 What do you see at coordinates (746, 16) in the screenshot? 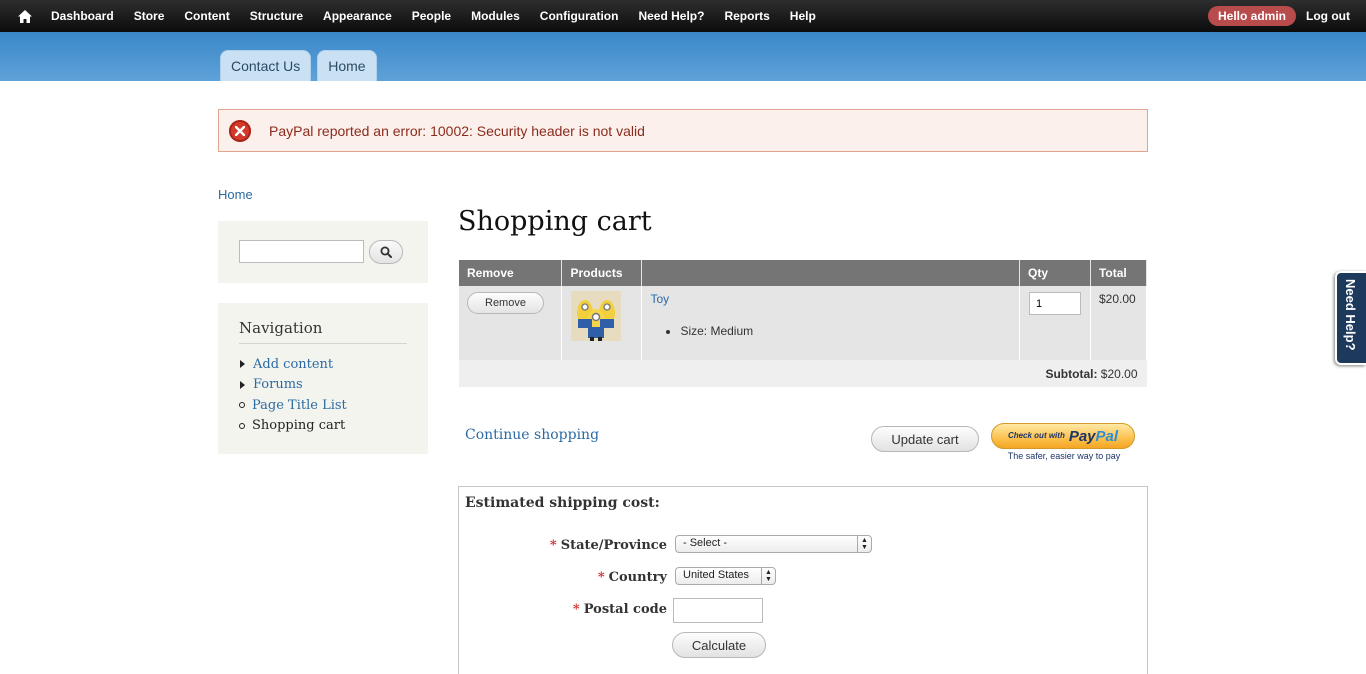
I see `toolbar-item-reports: Reports` at bounding box center [746, 16].